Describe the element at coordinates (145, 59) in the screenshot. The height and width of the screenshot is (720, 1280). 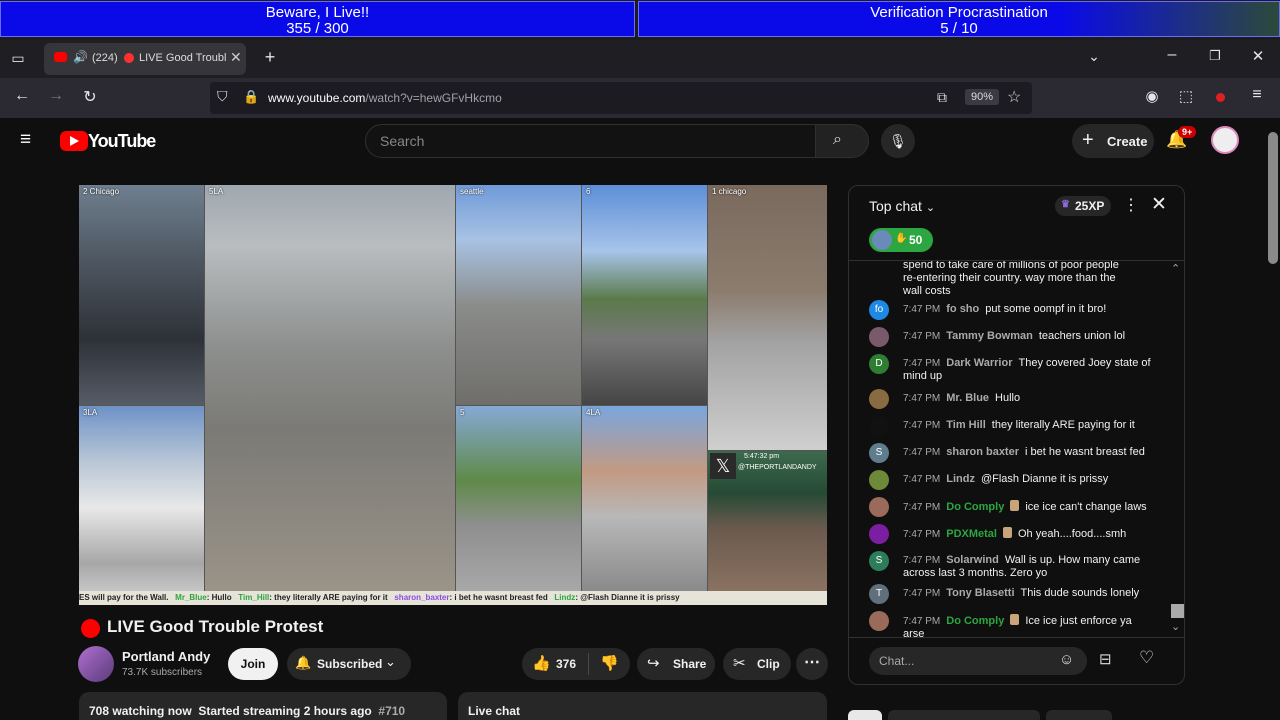
I see `tab-youtube: 🔊 (224) LIVE Good Trouble ✕` at that location.